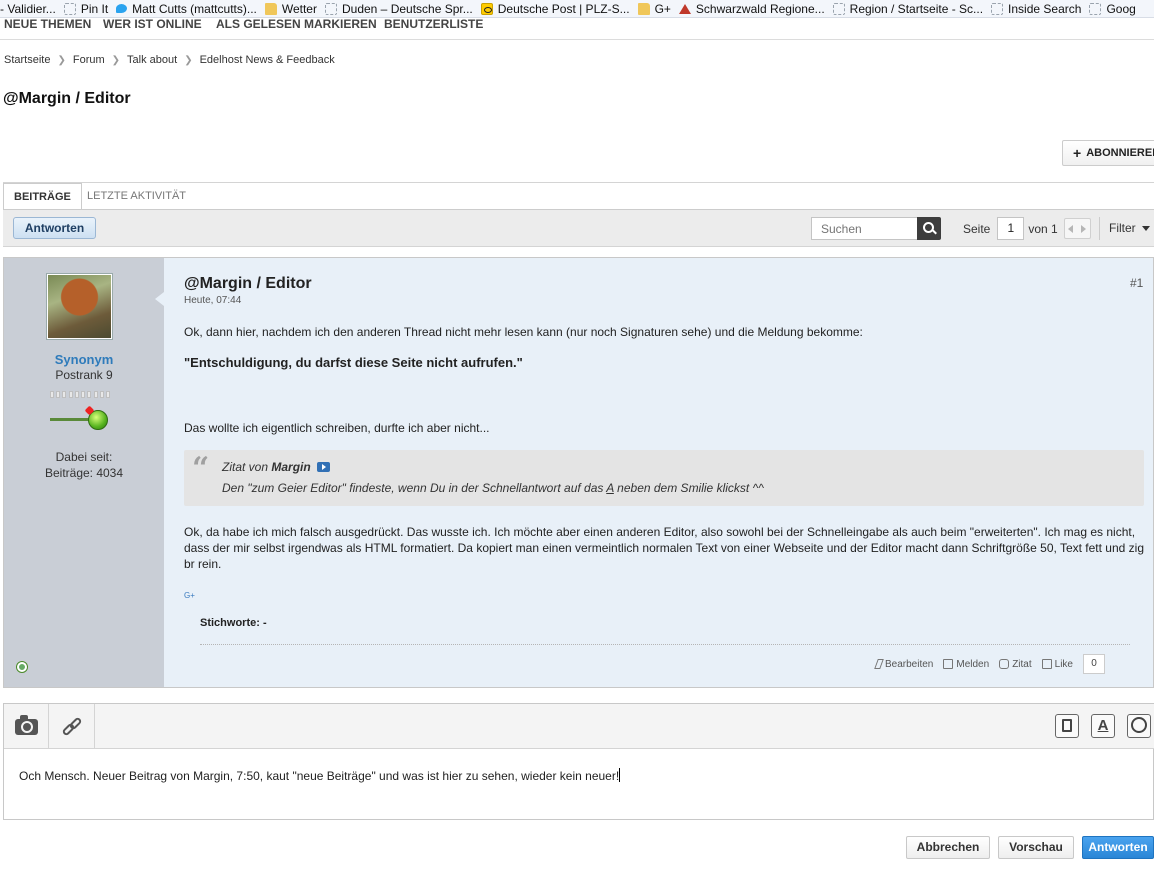 The width and height of the screenshot is (1154, 869). Describe the element at coordinates (929, 228) in the screenshot. I see `search-icon` at that location.